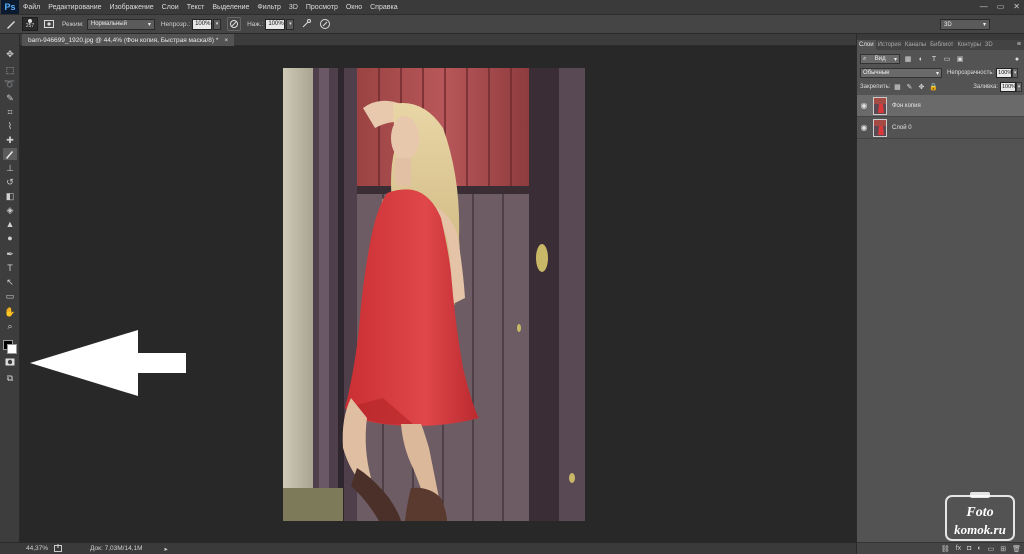  What do you see at coordinates (1003, 549) in the screenshot?
I see `new-layer-icon: ⊞` at bounding box center [1003, 549].